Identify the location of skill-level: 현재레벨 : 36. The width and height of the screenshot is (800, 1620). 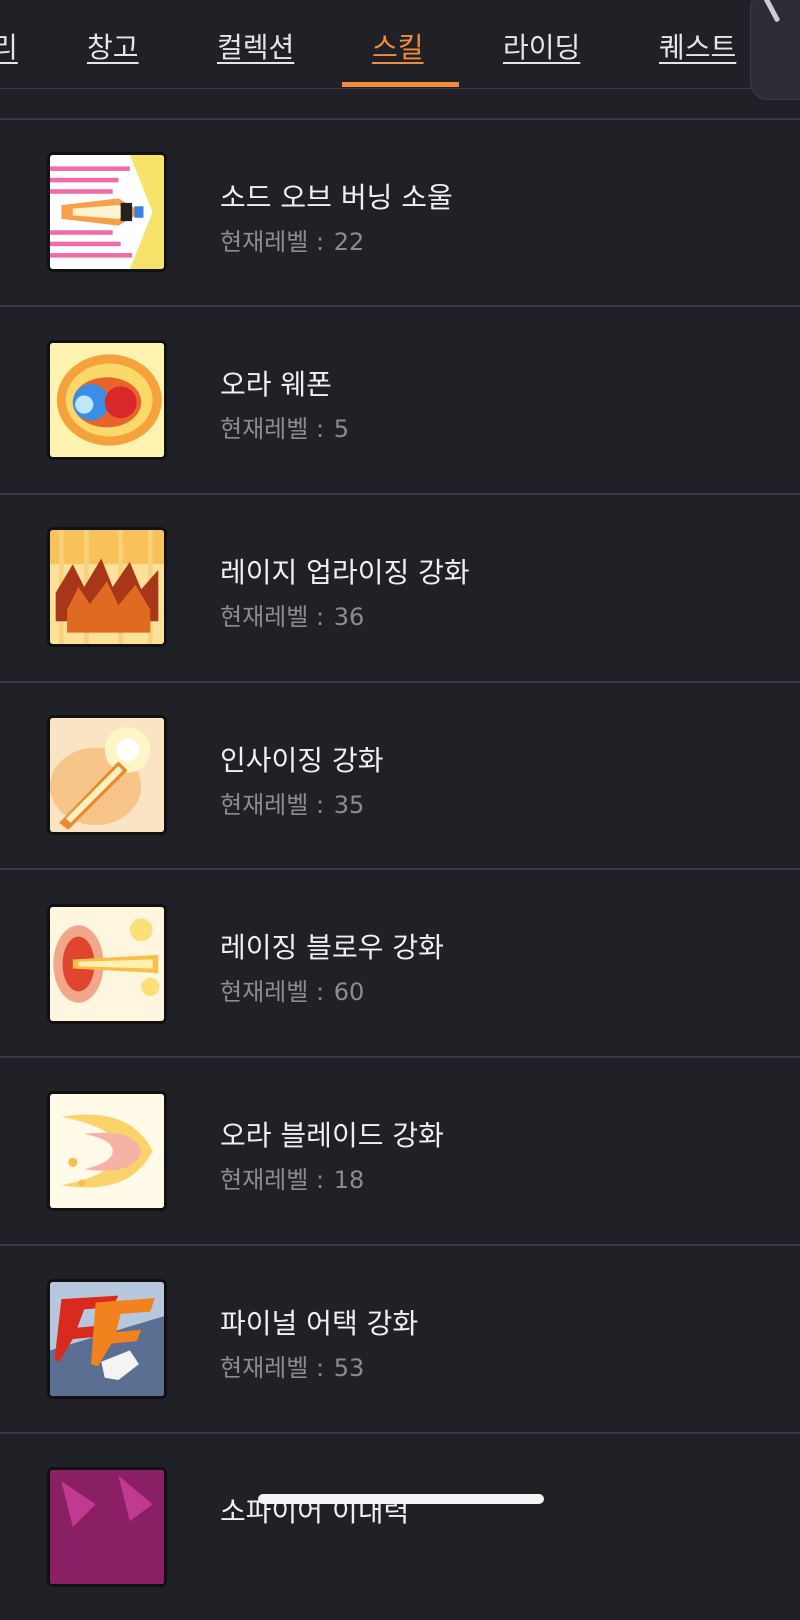
(292, 614).